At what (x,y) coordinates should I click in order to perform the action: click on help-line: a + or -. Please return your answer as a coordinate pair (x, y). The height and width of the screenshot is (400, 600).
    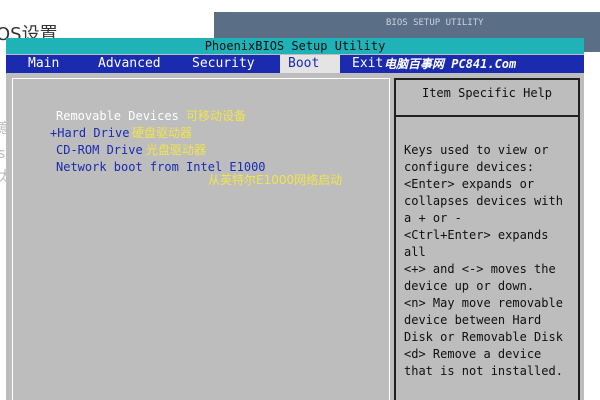
    Looking at the image, I should click on (433, 218).